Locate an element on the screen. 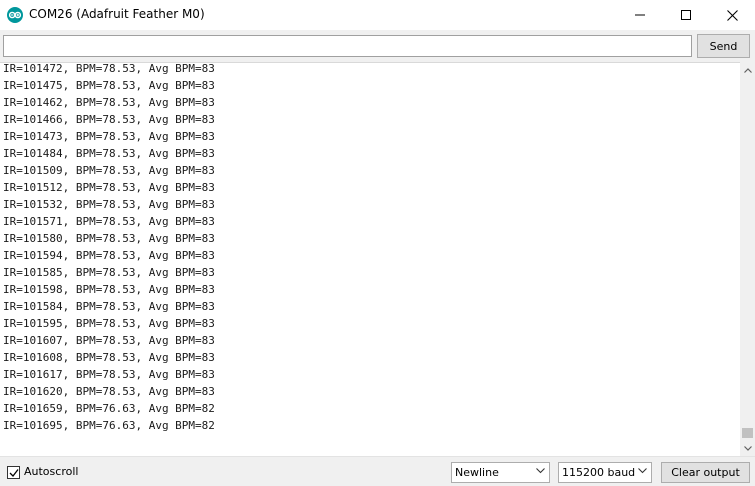  output-line: IR=101620, BPM=78.53, Avg BPM=83 is located at coordinates (109, 391).